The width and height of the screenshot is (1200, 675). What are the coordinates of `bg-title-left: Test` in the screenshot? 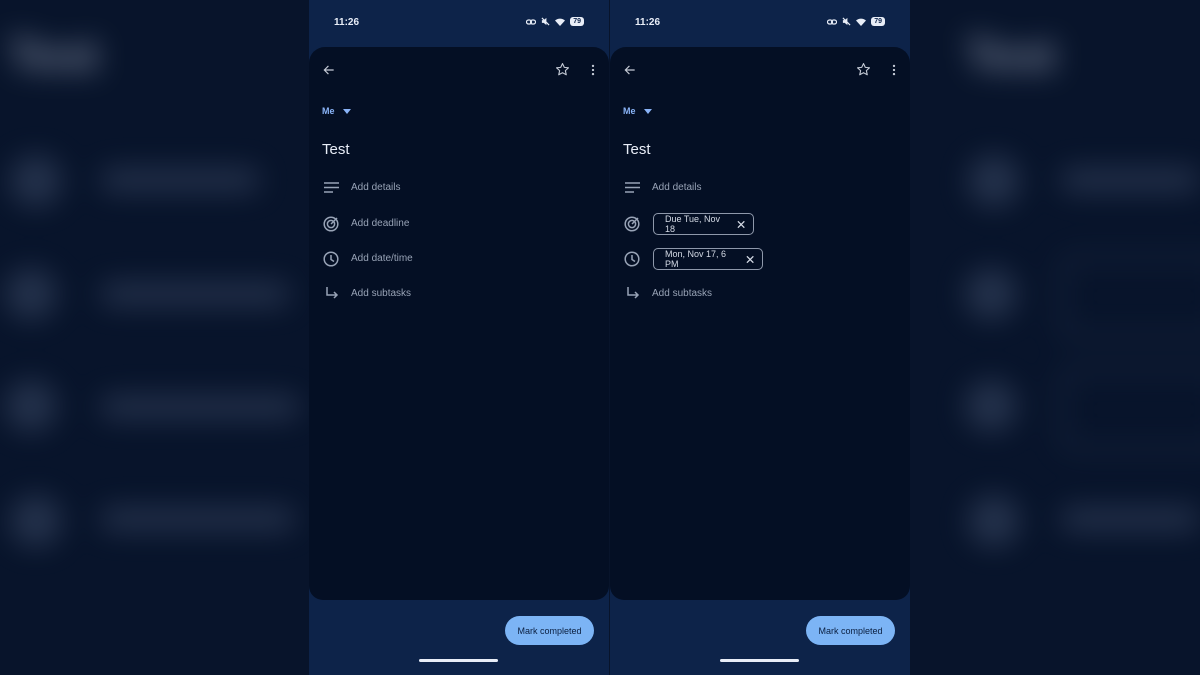 It's located at (54, 55).